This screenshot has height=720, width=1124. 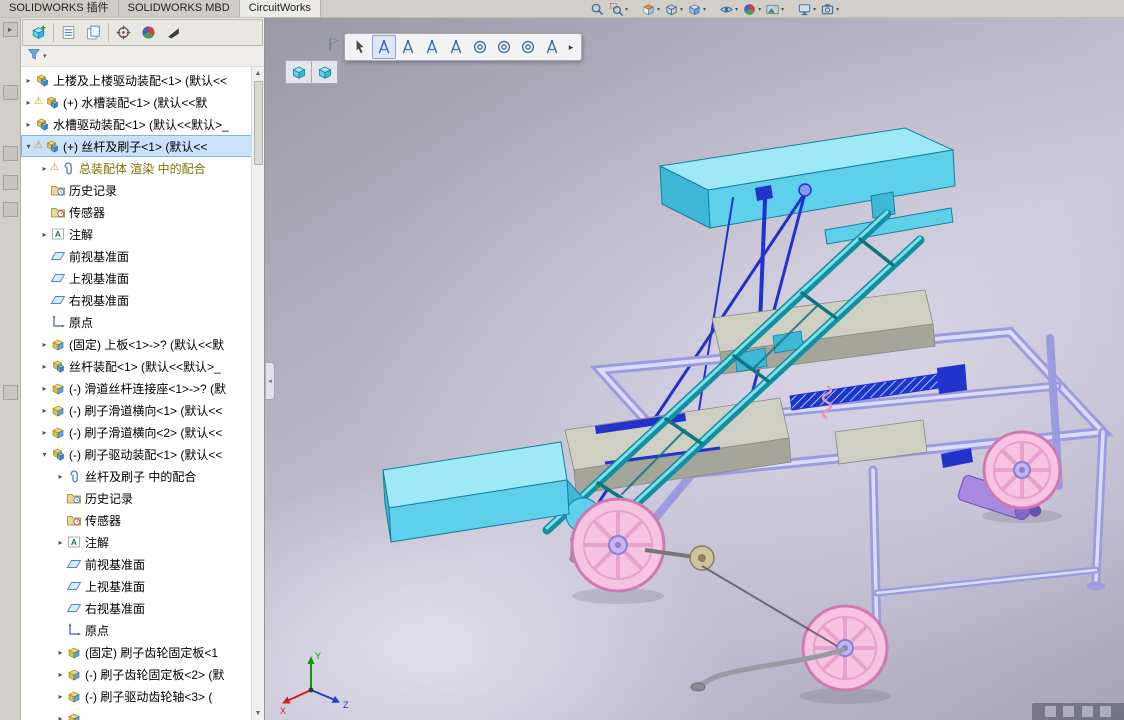 I want to click on tree-item: ▸ (固定) 刷子齿轮固定板<1, so click(x=142, y=652).